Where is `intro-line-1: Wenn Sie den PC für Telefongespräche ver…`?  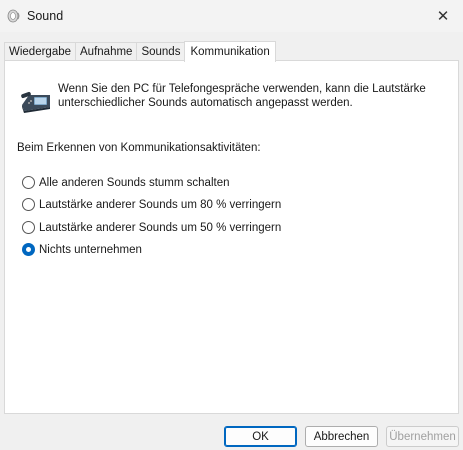
intro-line-1: Wenn Sie den PC für Telefongespräche ver… is located at coordinates (242, 89).